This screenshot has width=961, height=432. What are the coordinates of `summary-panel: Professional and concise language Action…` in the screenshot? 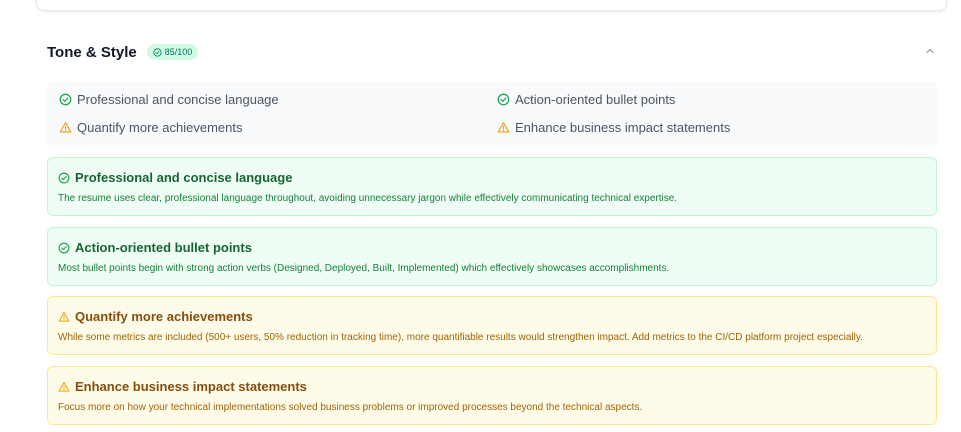 It's located at (492, 114).